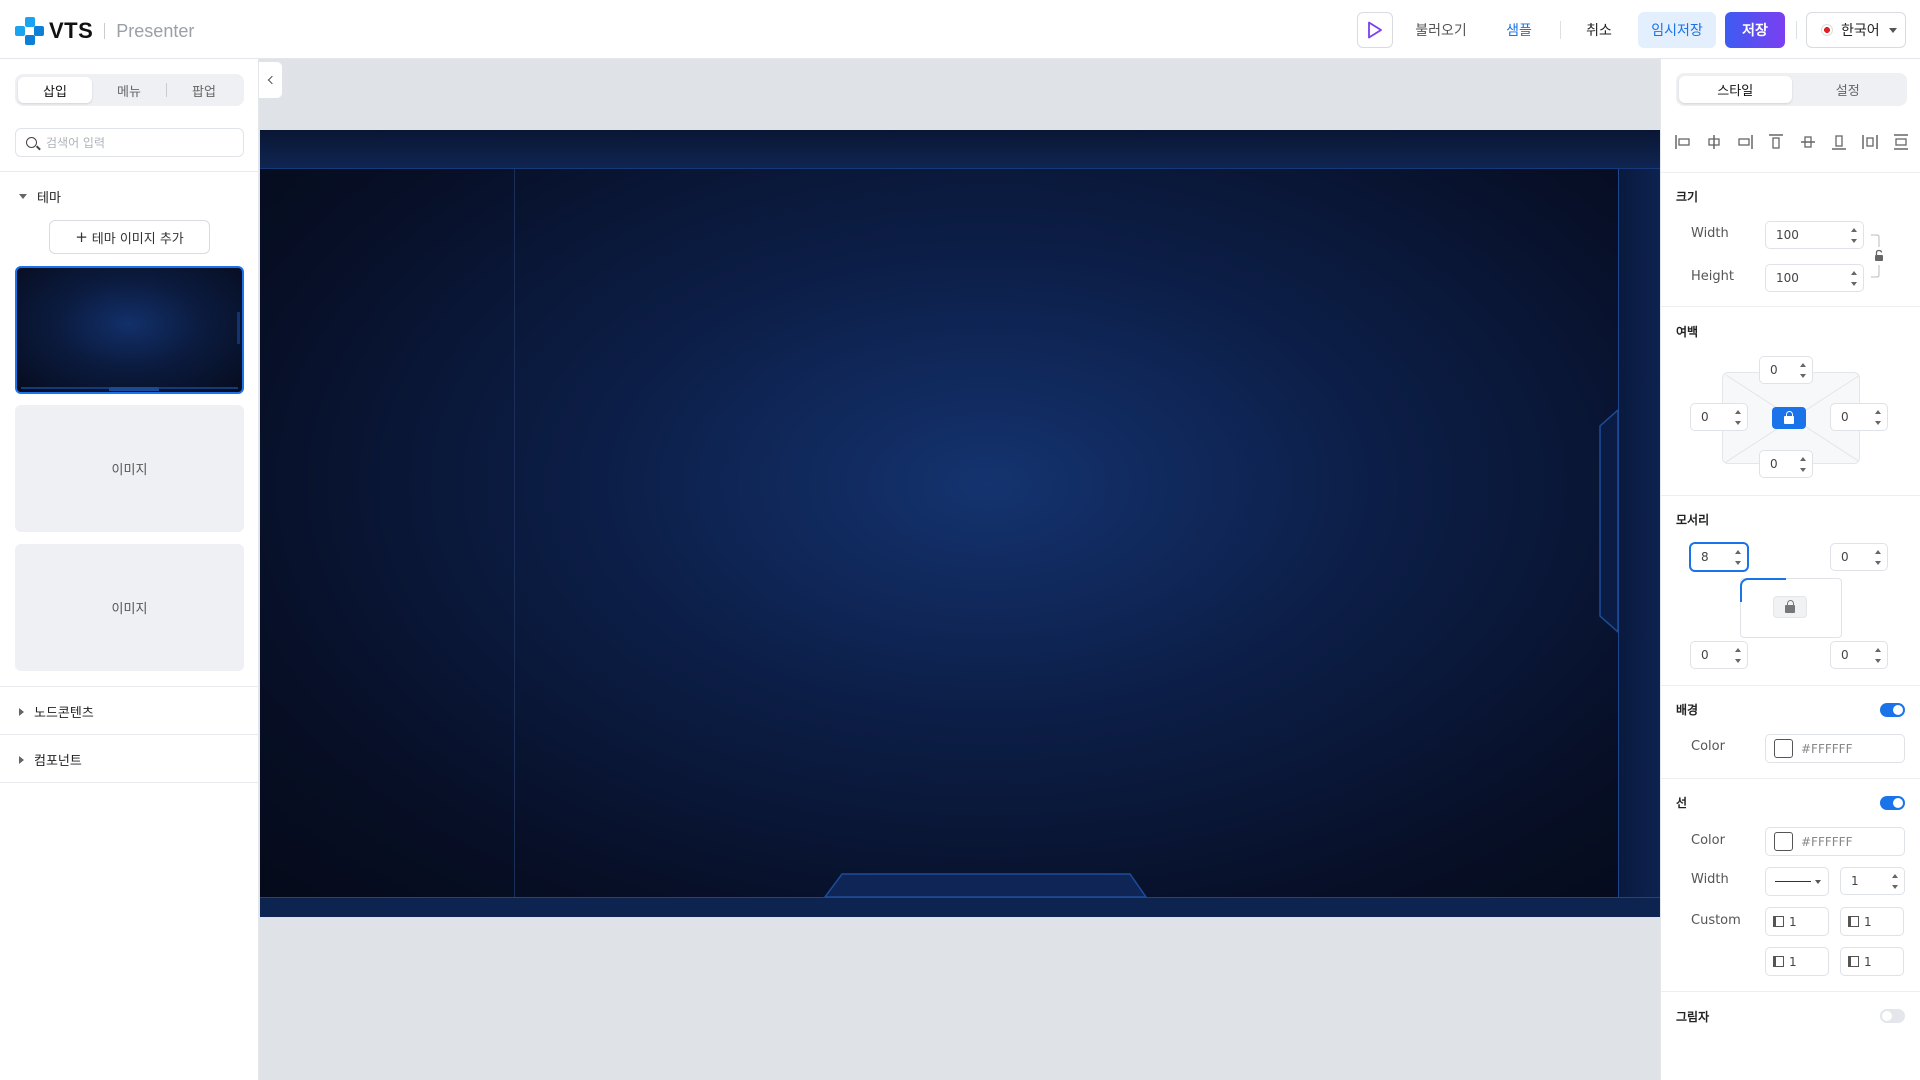 The height and width of the screenshot is (1080, 1920). I want to click on align-middle-icon, so click(1808, 142).